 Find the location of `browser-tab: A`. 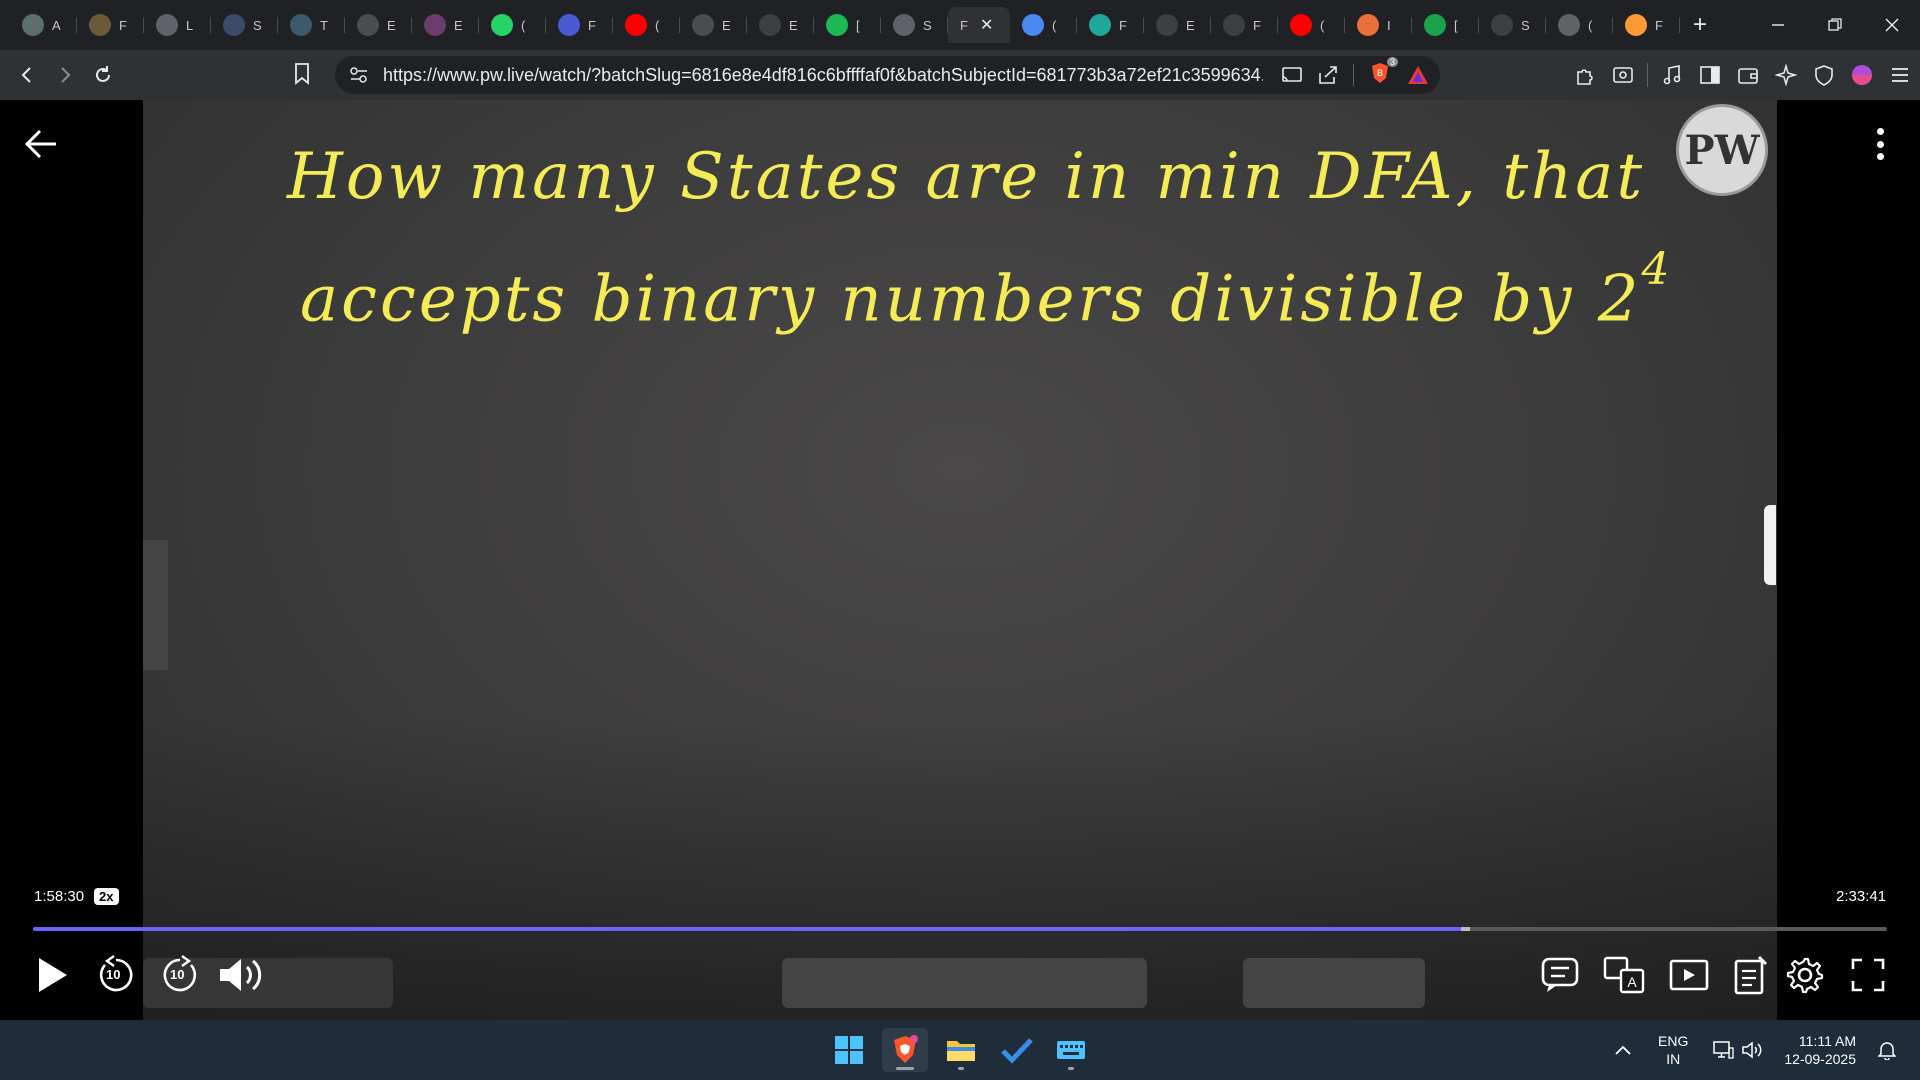

browser-tab: A is located at coordinates (43, 25).